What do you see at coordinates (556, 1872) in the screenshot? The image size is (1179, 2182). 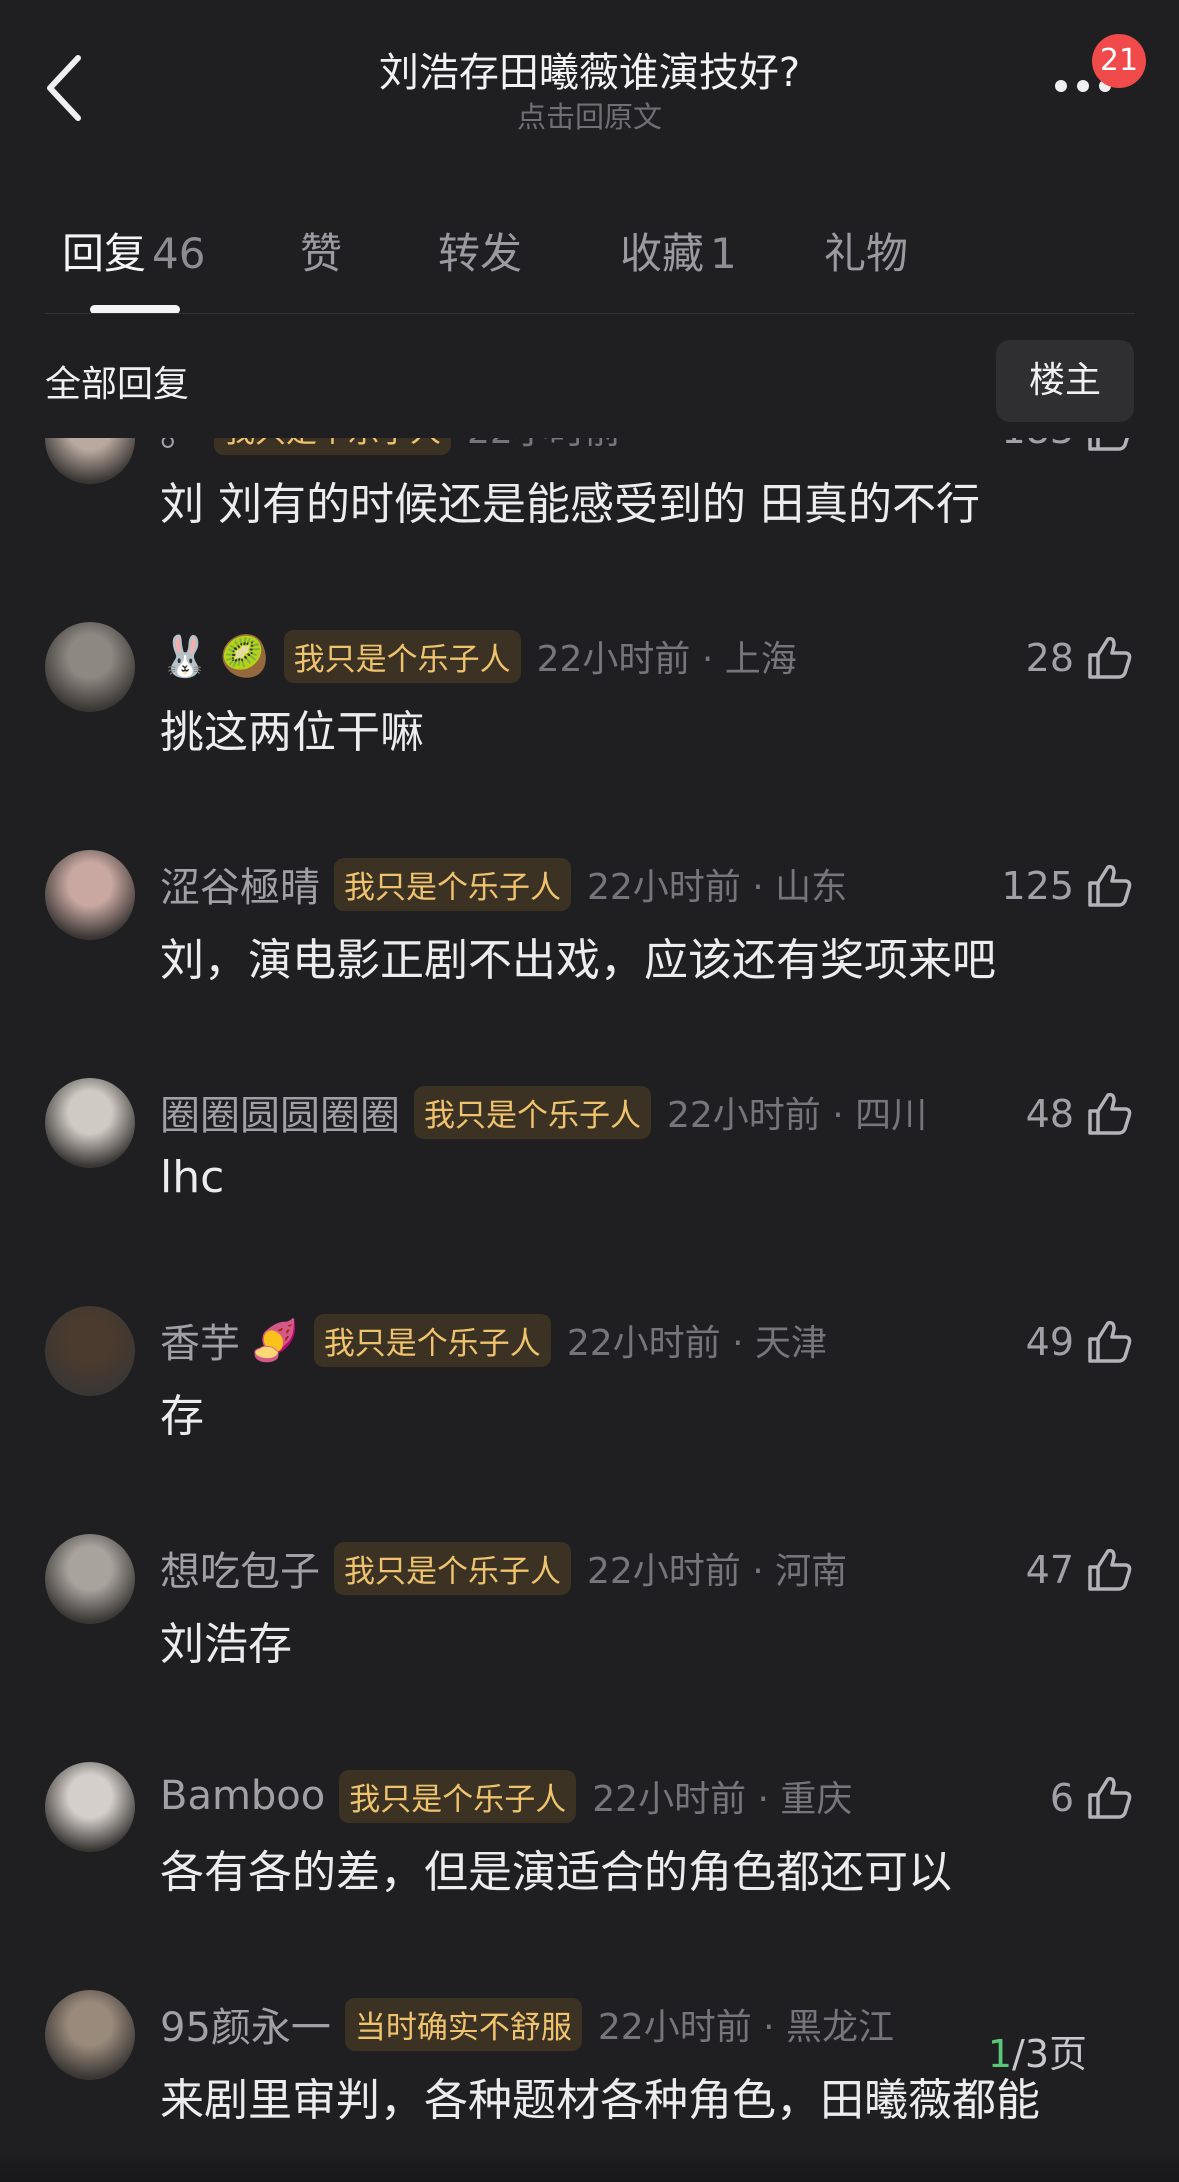 I see `comment-text: 各有各的差，但是演适合的角色都还可以` at bounding box center [556, 1872].